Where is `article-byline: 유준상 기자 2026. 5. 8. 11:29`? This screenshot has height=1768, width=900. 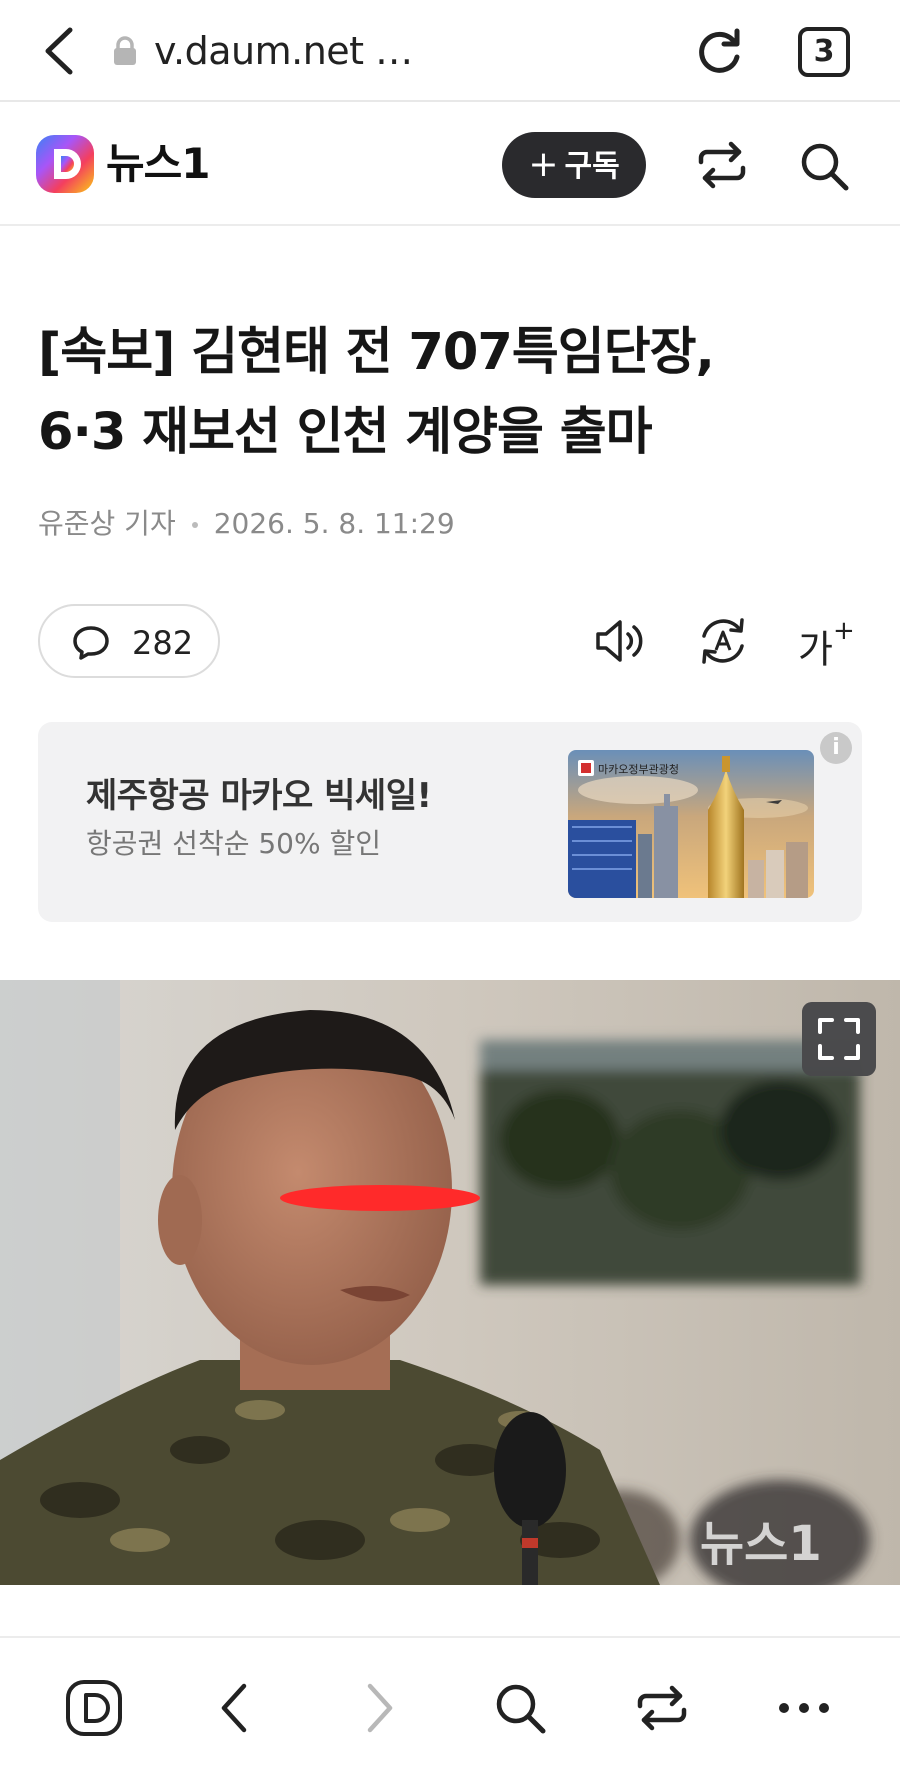 article-byline: 유준상 기자 2026. 5. 8. 11:29 is located at coordinates (246, 524).